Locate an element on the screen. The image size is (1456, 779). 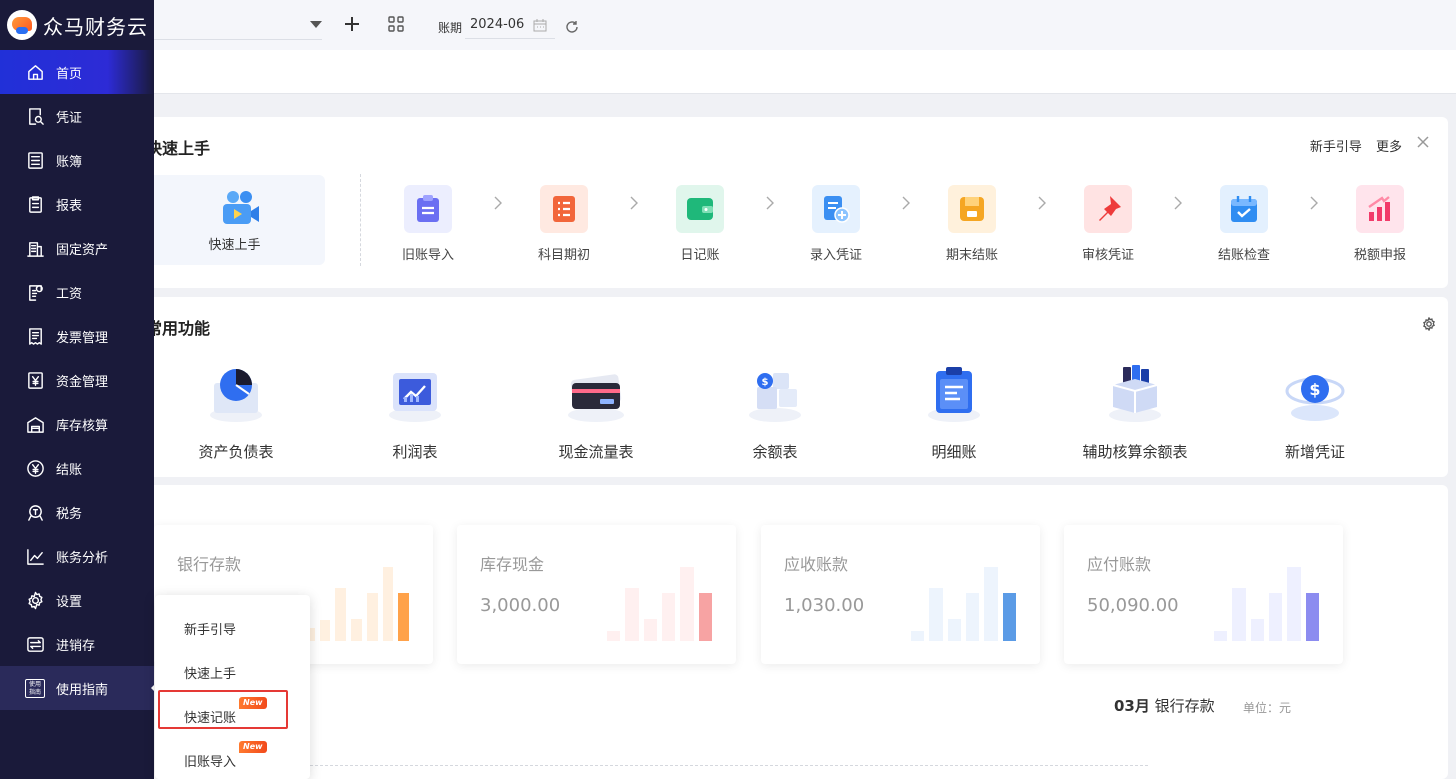
chart-unit: 单位：元 is located at coordinates (1267, 708).